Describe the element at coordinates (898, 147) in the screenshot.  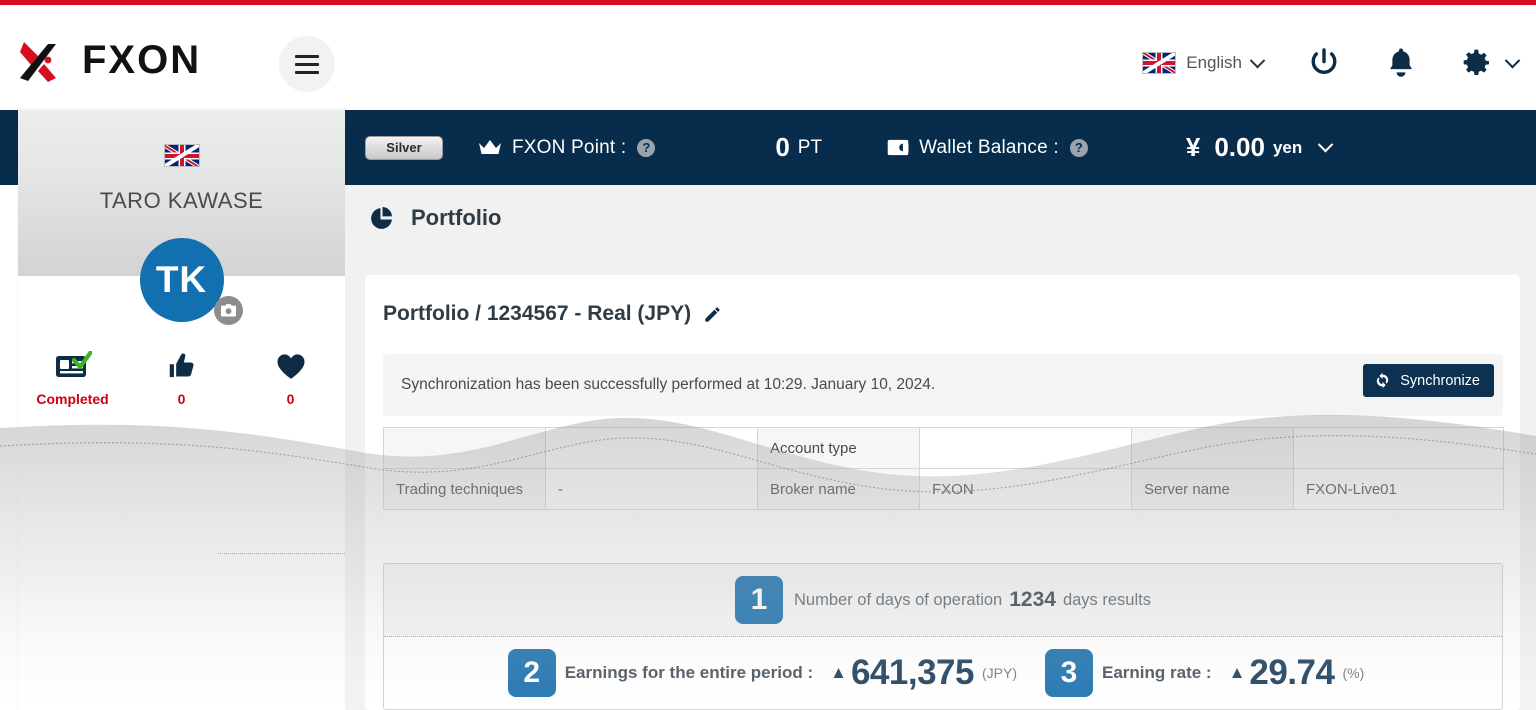
I see `wallet-icon` at that location.